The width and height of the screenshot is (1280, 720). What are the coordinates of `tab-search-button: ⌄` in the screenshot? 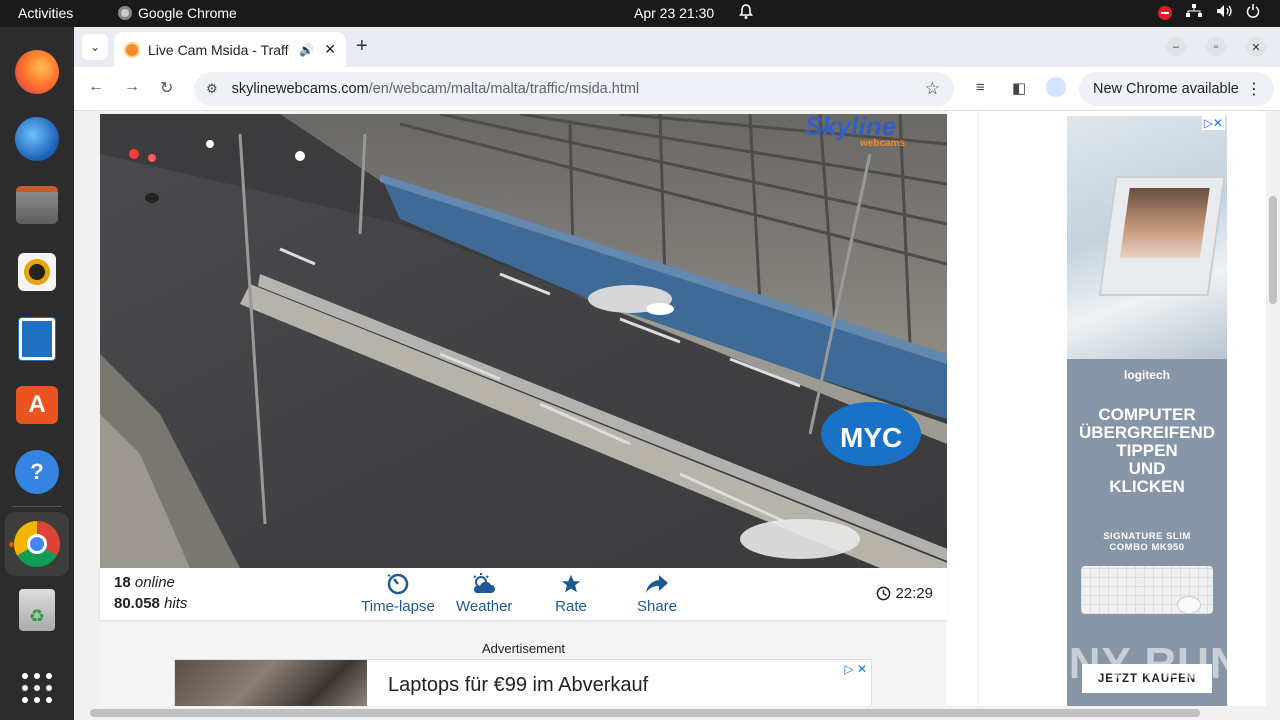 It's located at (95, 47).